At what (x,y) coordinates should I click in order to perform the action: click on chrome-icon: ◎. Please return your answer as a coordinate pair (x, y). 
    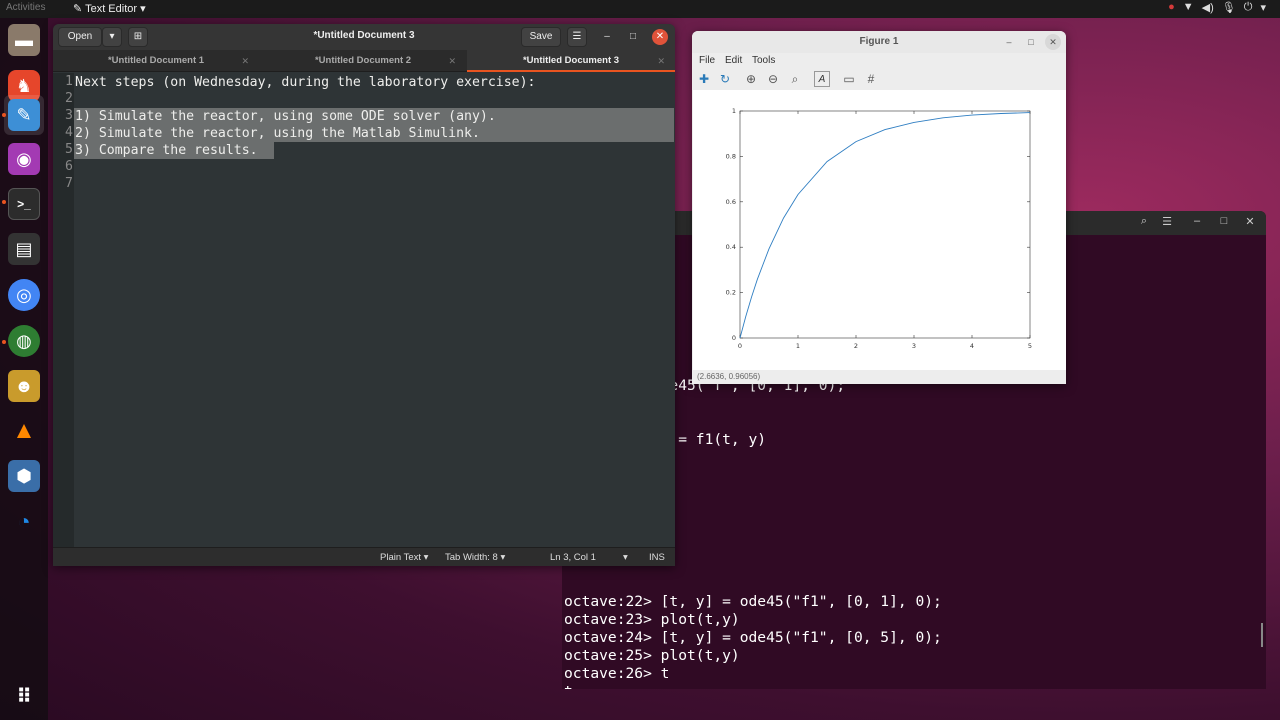
    Looking at the image, I should click on (24, 295).